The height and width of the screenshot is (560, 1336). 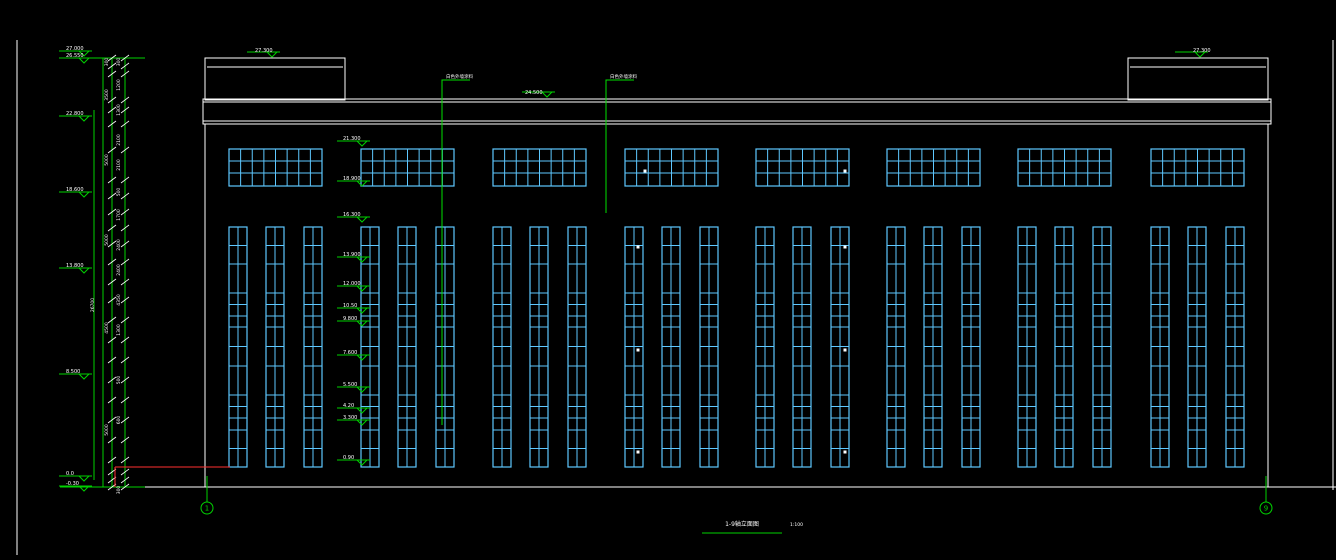 I want to click on material-leaders, so click(x=537, y=252).